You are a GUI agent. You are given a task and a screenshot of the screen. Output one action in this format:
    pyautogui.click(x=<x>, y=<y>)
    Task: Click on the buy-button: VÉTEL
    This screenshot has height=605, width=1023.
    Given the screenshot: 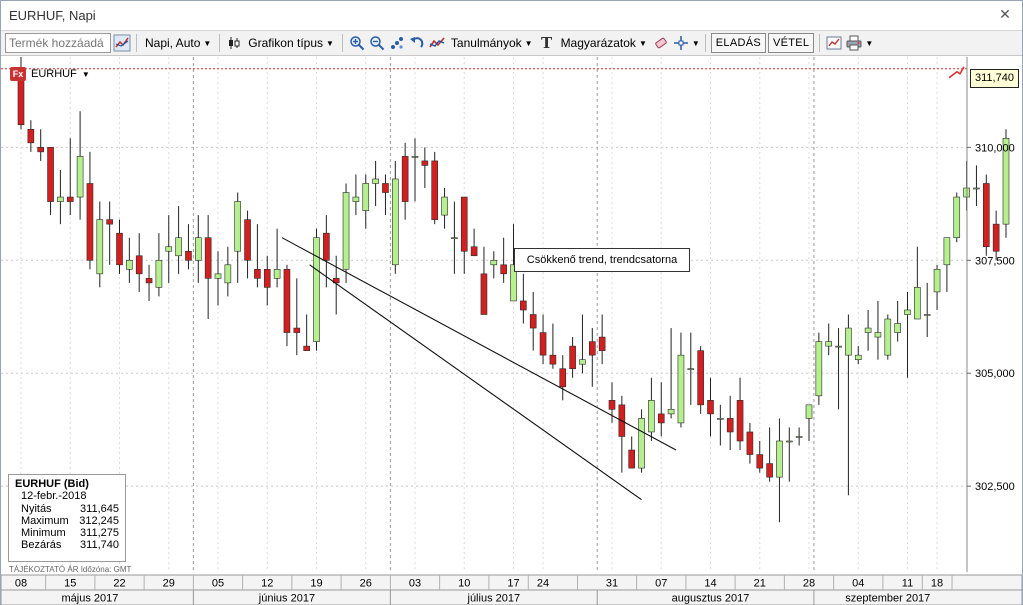 What is the action you would take?
    pyautogui.click(x=791, y=43)
    